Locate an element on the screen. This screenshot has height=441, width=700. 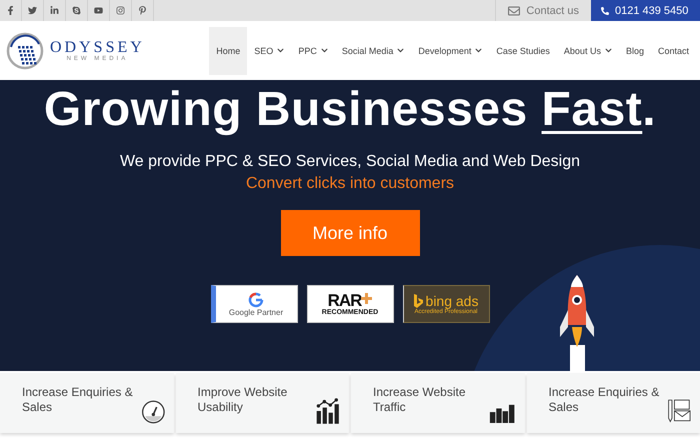
phone-icon is located at coordinates (605, 10).